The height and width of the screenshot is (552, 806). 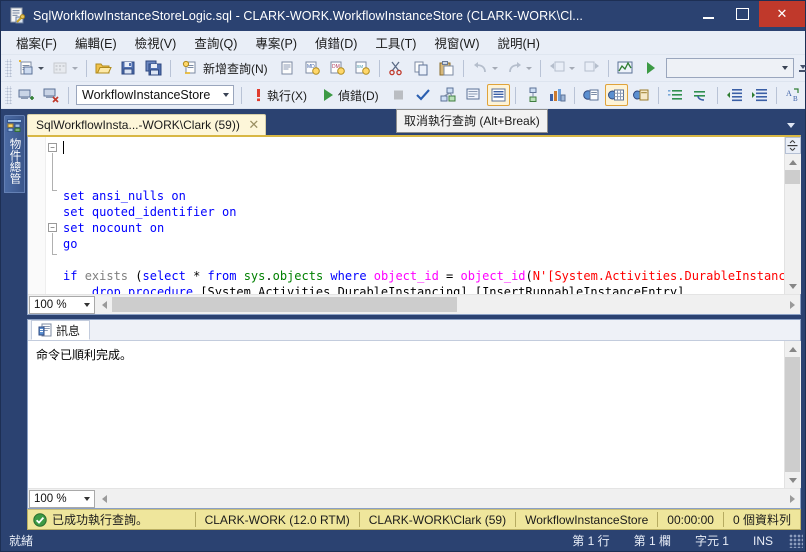 I want to click on editor-hscroll-track, so click(x=448, y=304).